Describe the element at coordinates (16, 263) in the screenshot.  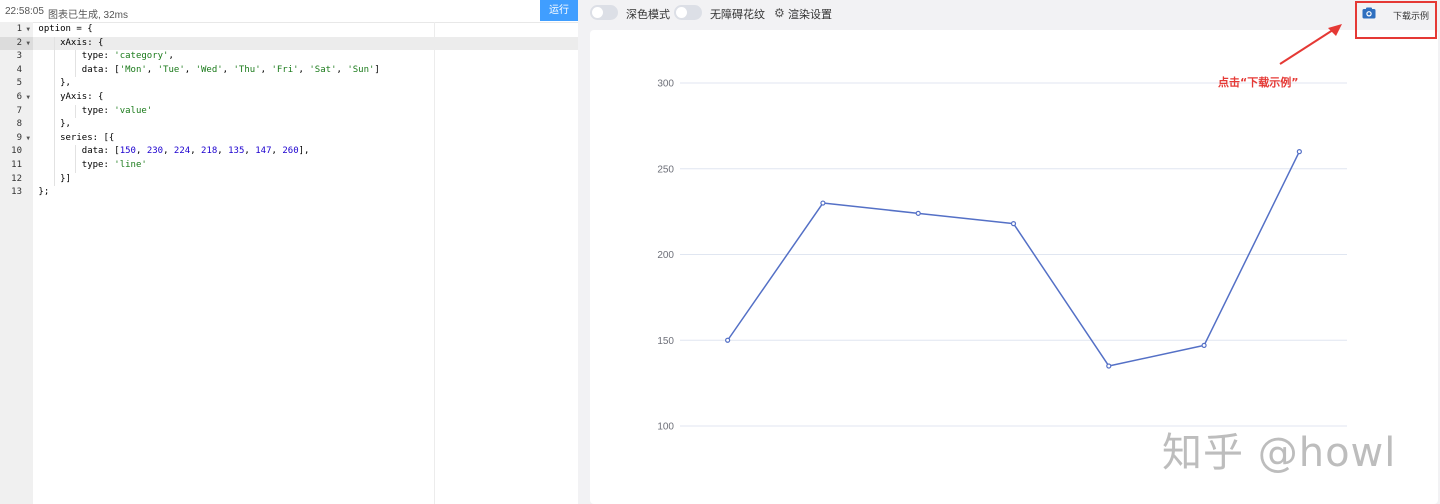
I see `line-number-gutter: 1 ▼ 2 ▼ 3 4 5 6 ▼ 7 8 9 ▼ 10 11 12 13` at that location.